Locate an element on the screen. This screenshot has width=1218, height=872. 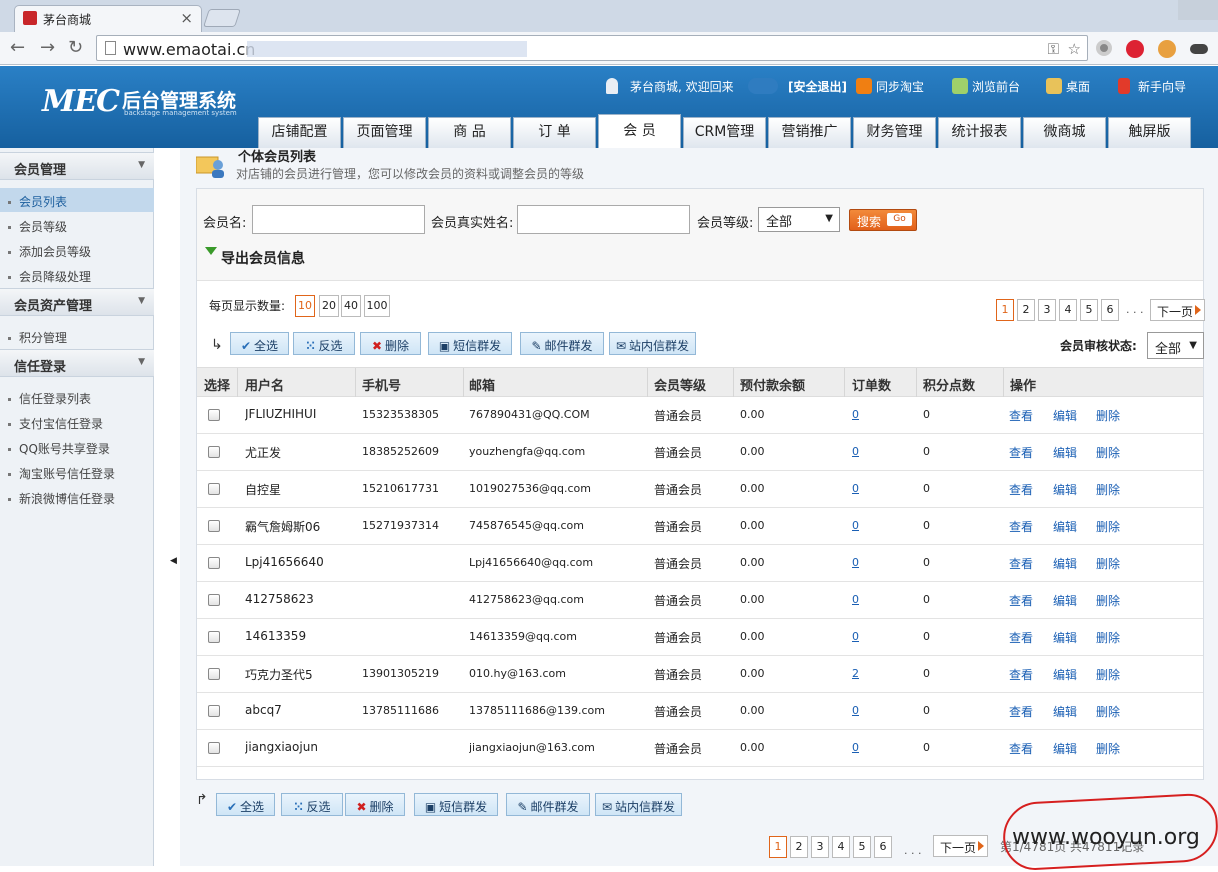
sms-broadcast-button: ▣ 短信群发 is located at coordinates (470, 343).